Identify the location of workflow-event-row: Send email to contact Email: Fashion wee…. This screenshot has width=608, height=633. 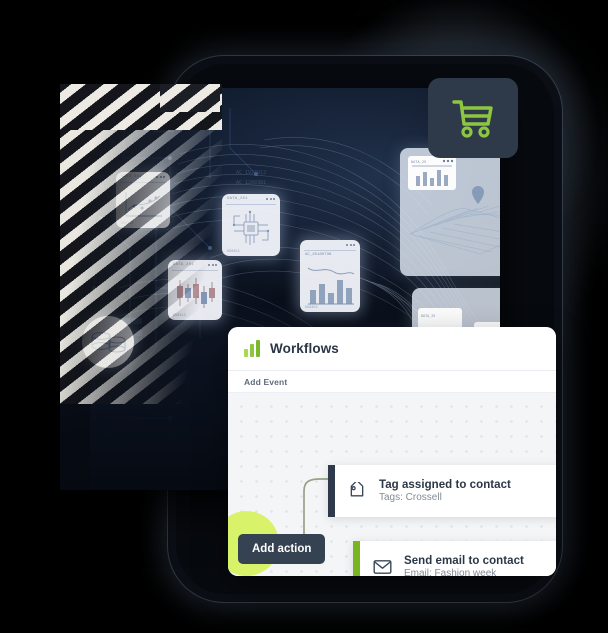
(454, 558).